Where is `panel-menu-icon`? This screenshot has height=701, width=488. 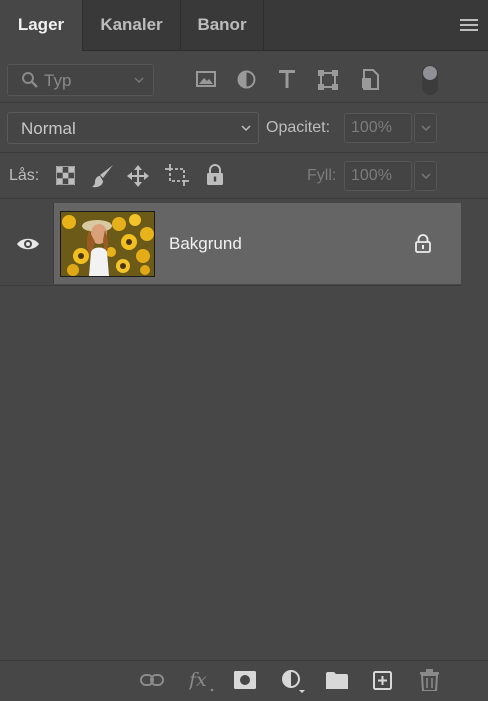 panel-menu-icon is located at coordinates (469, 25).